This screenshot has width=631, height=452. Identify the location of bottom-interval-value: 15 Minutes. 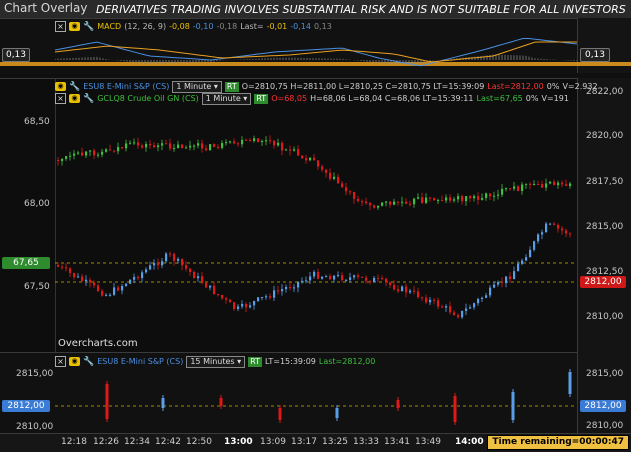
(212, 361).